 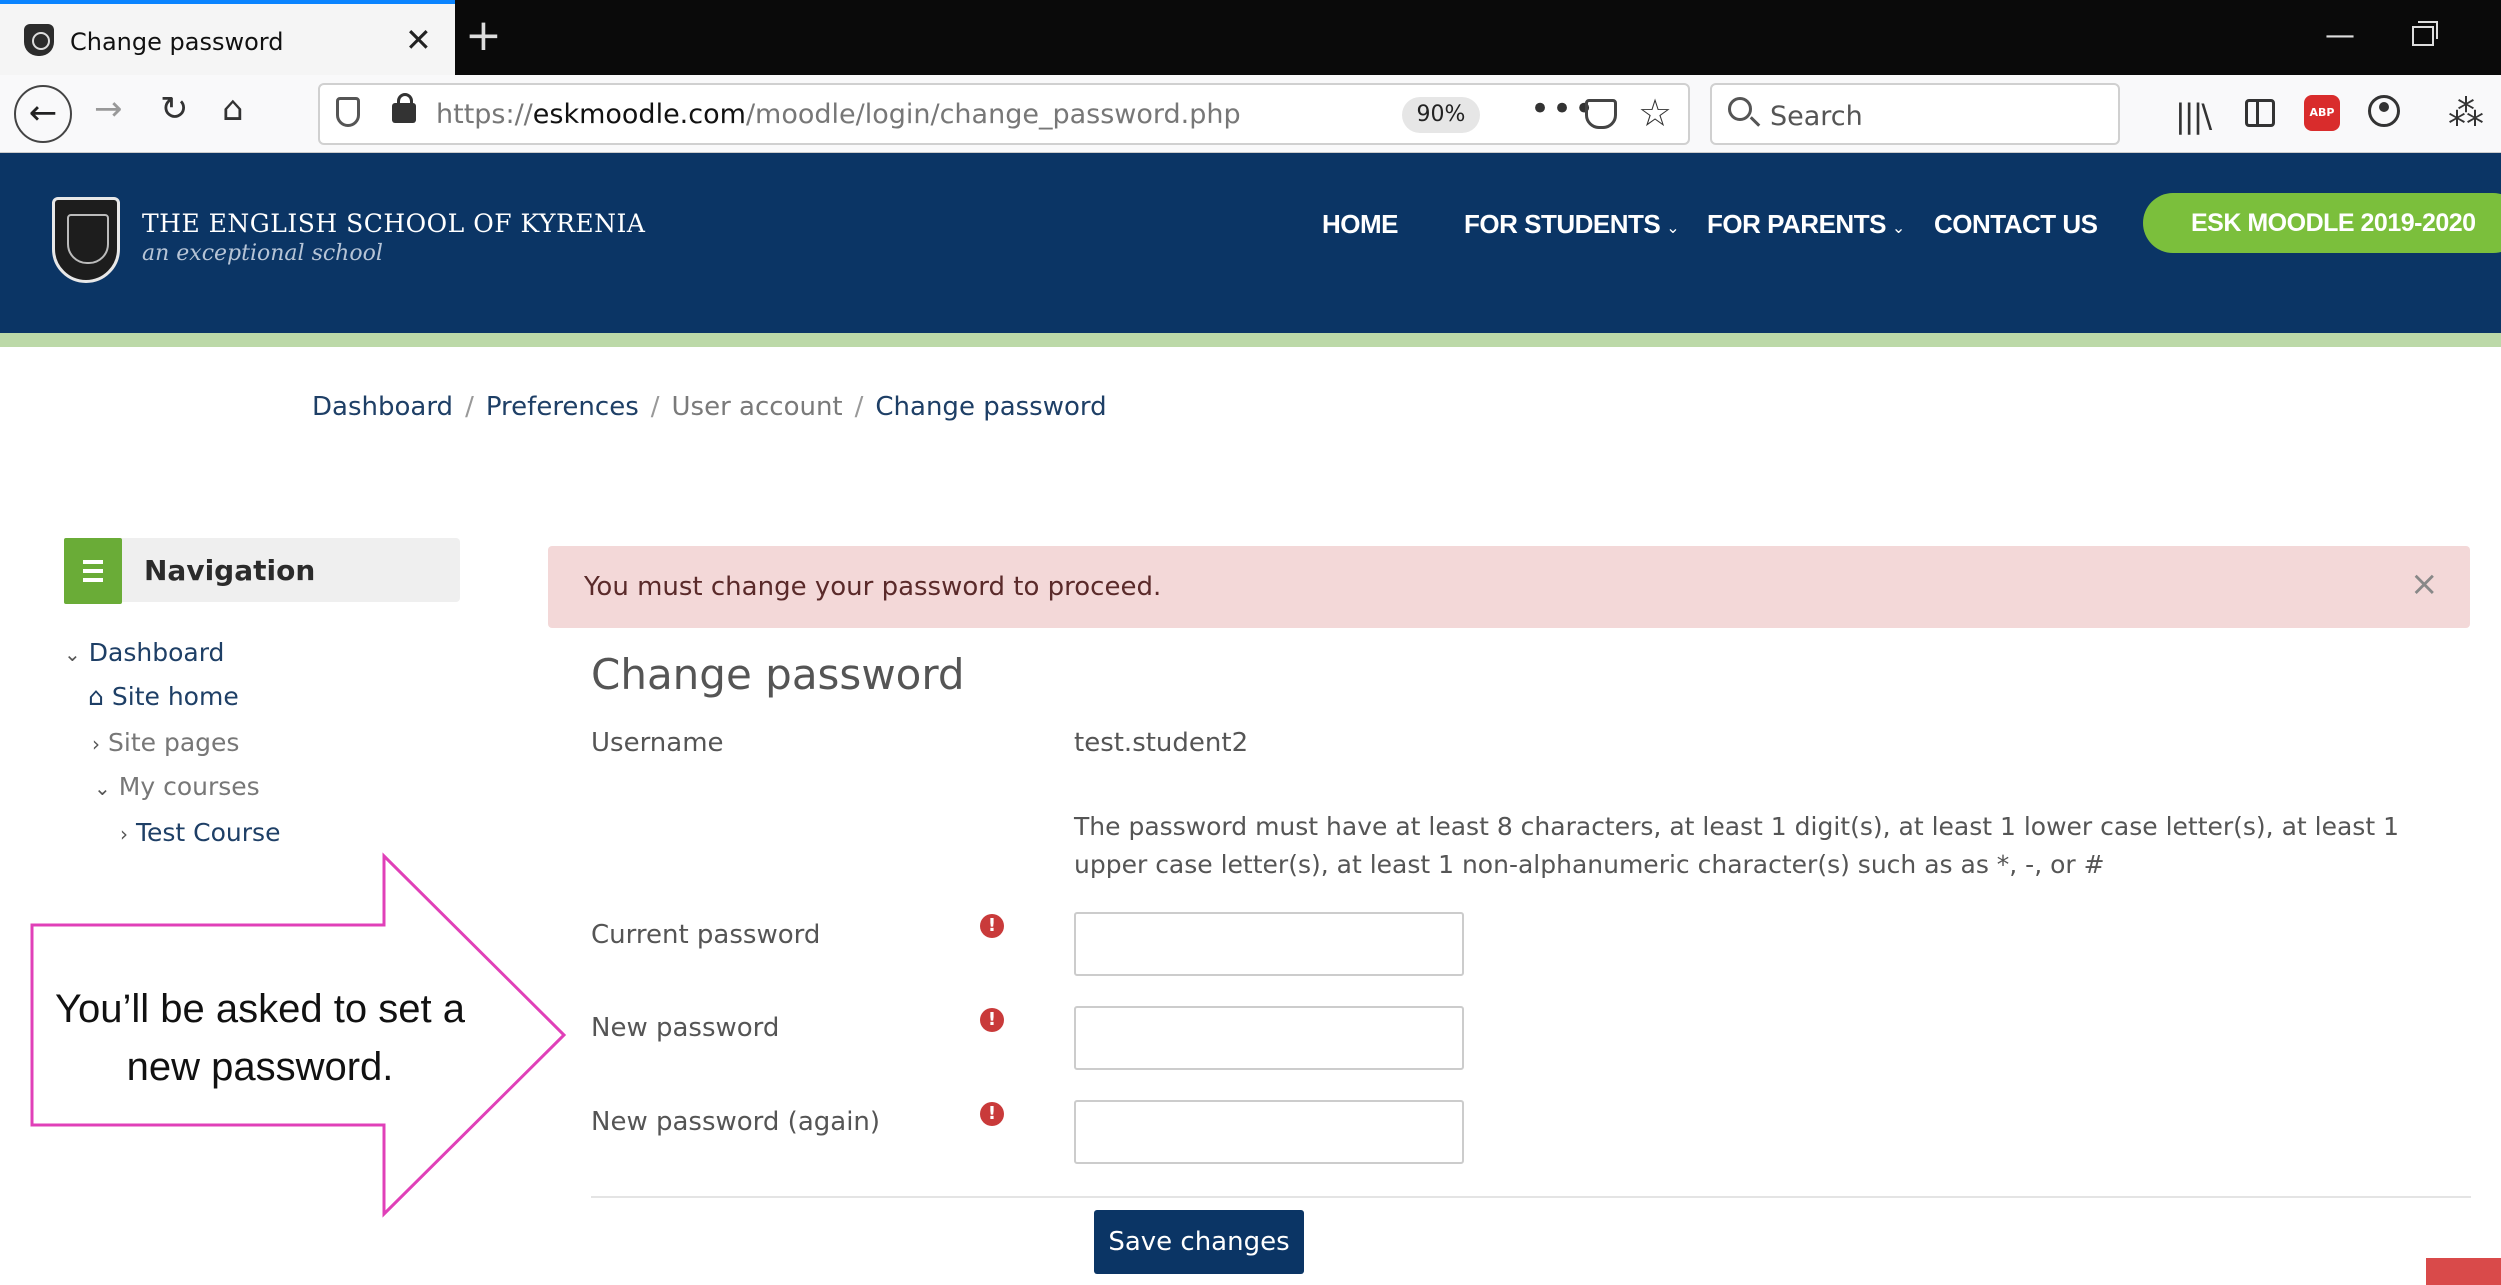 What do you see at coordinates (778, 674) in the screenshot?
I see `page-title: Change password` at bounding box center [778, 674].